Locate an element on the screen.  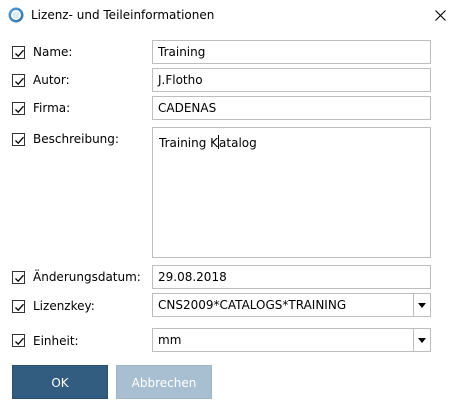
einheit-checkbox is located at coordinates (18, 340).